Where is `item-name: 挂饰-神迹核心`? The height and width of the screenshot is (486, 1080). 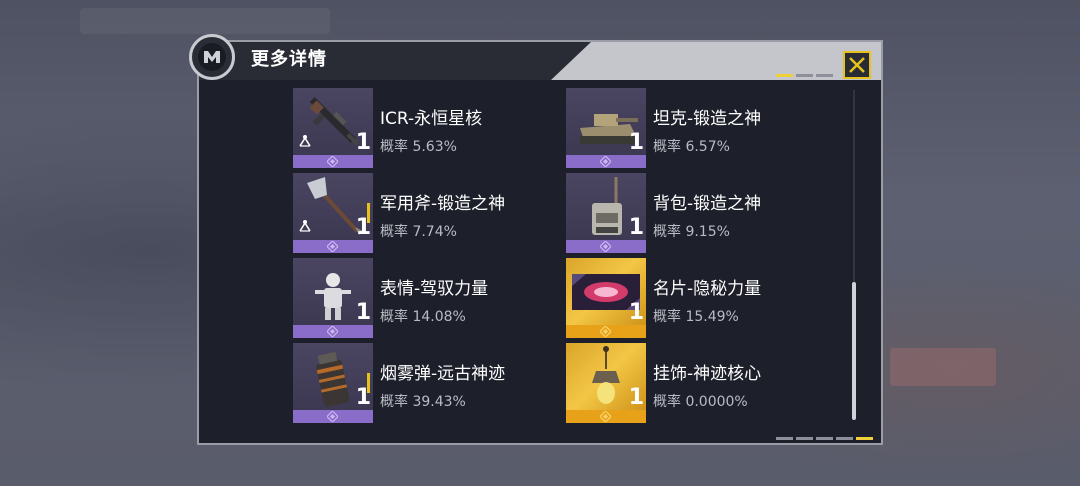
item-name: 挂饰-神迹核心 is located at coordinates (707, 374).